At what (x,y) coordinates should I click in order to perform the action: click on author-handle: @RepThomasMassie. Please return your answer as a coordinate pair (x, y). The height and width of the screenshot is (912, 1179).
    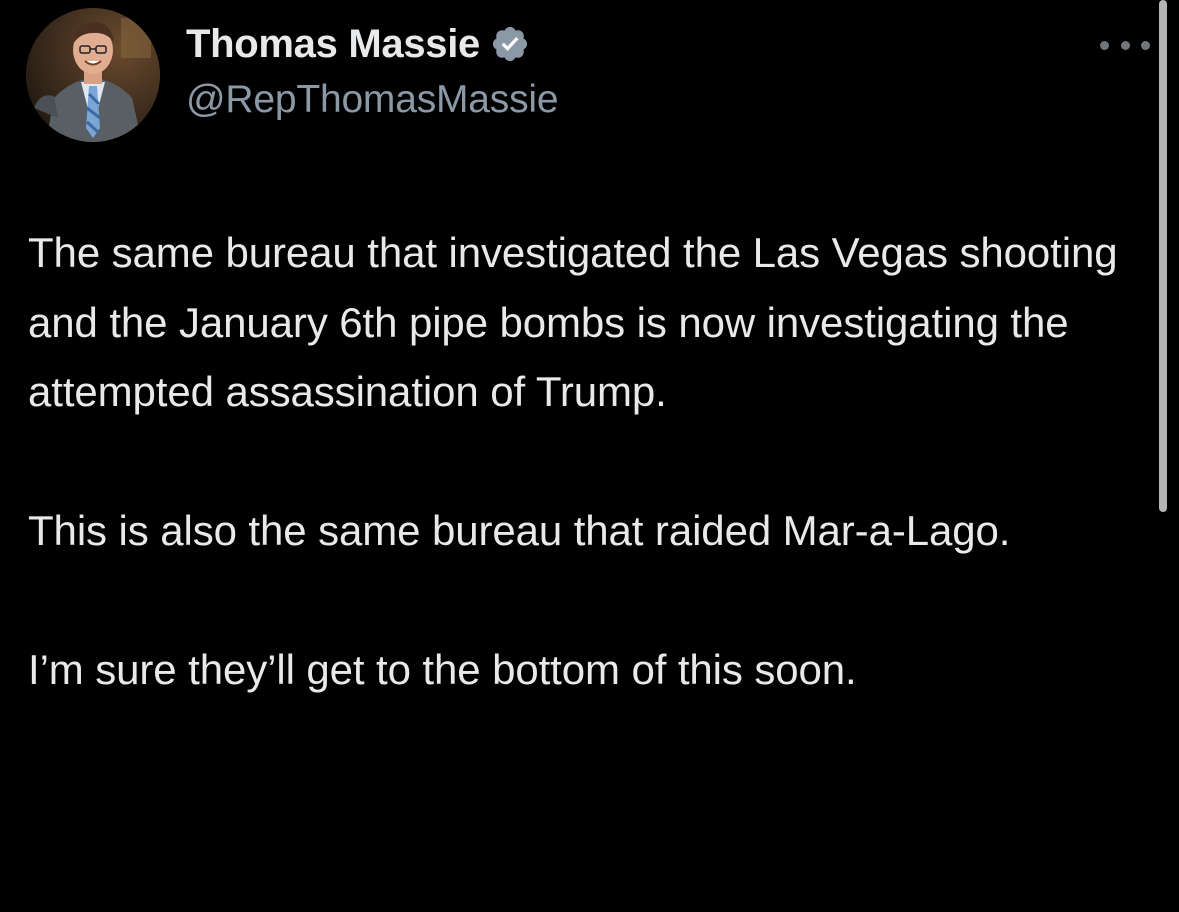
    Looking at the image, I should click on (372, 100).